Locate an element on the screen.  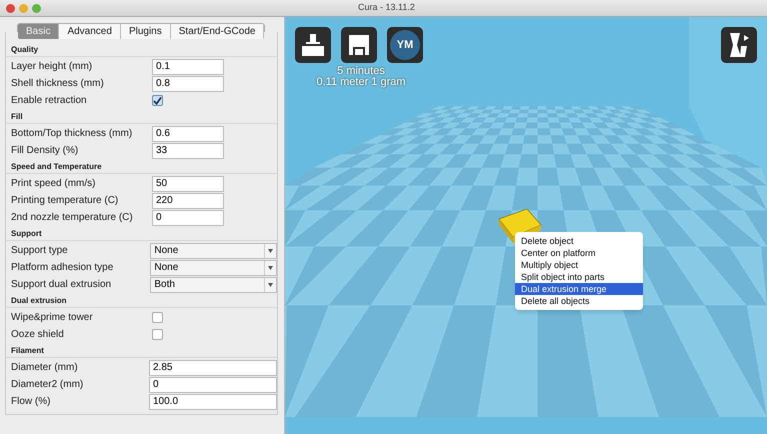
view-mode-button is located at coordinates (739, 45).